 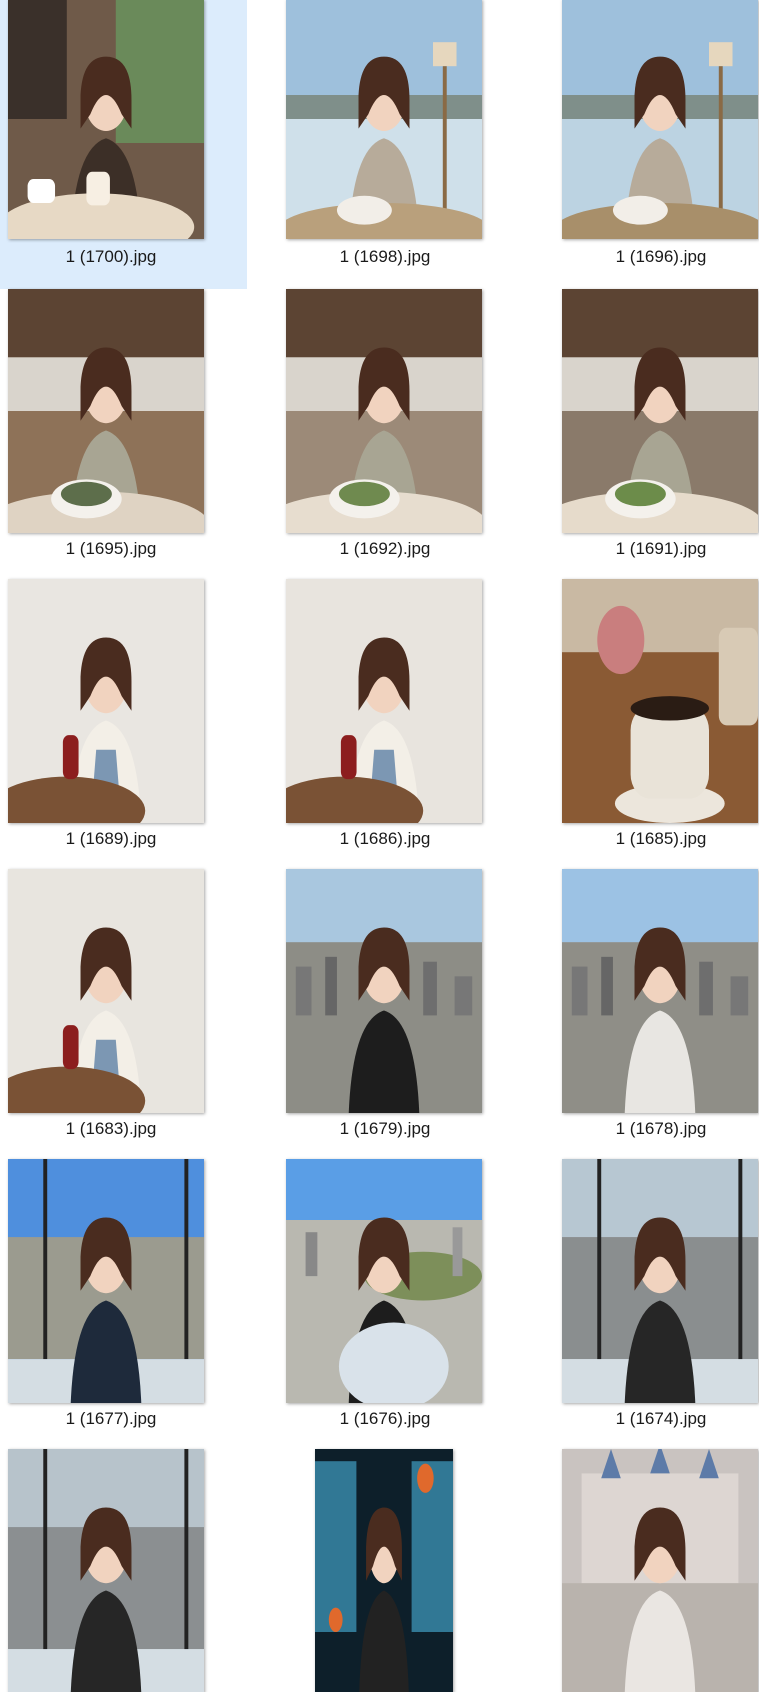 I want to click on file-name-label: 1 (1696).jpg, so click(x=661, y=256).